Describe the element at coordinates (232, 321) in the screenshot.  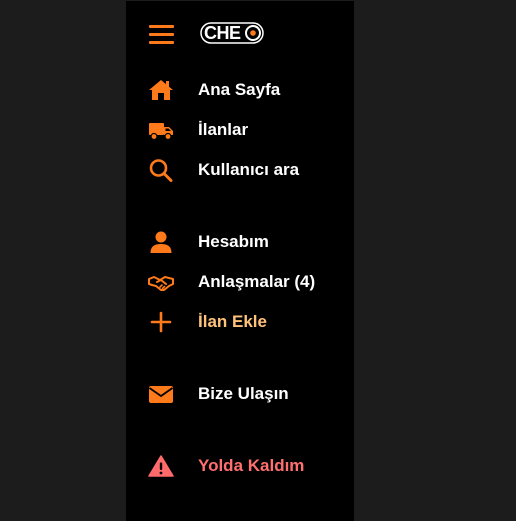
I see `menu-item-add-listing-label: İlan Ekle` at that location.